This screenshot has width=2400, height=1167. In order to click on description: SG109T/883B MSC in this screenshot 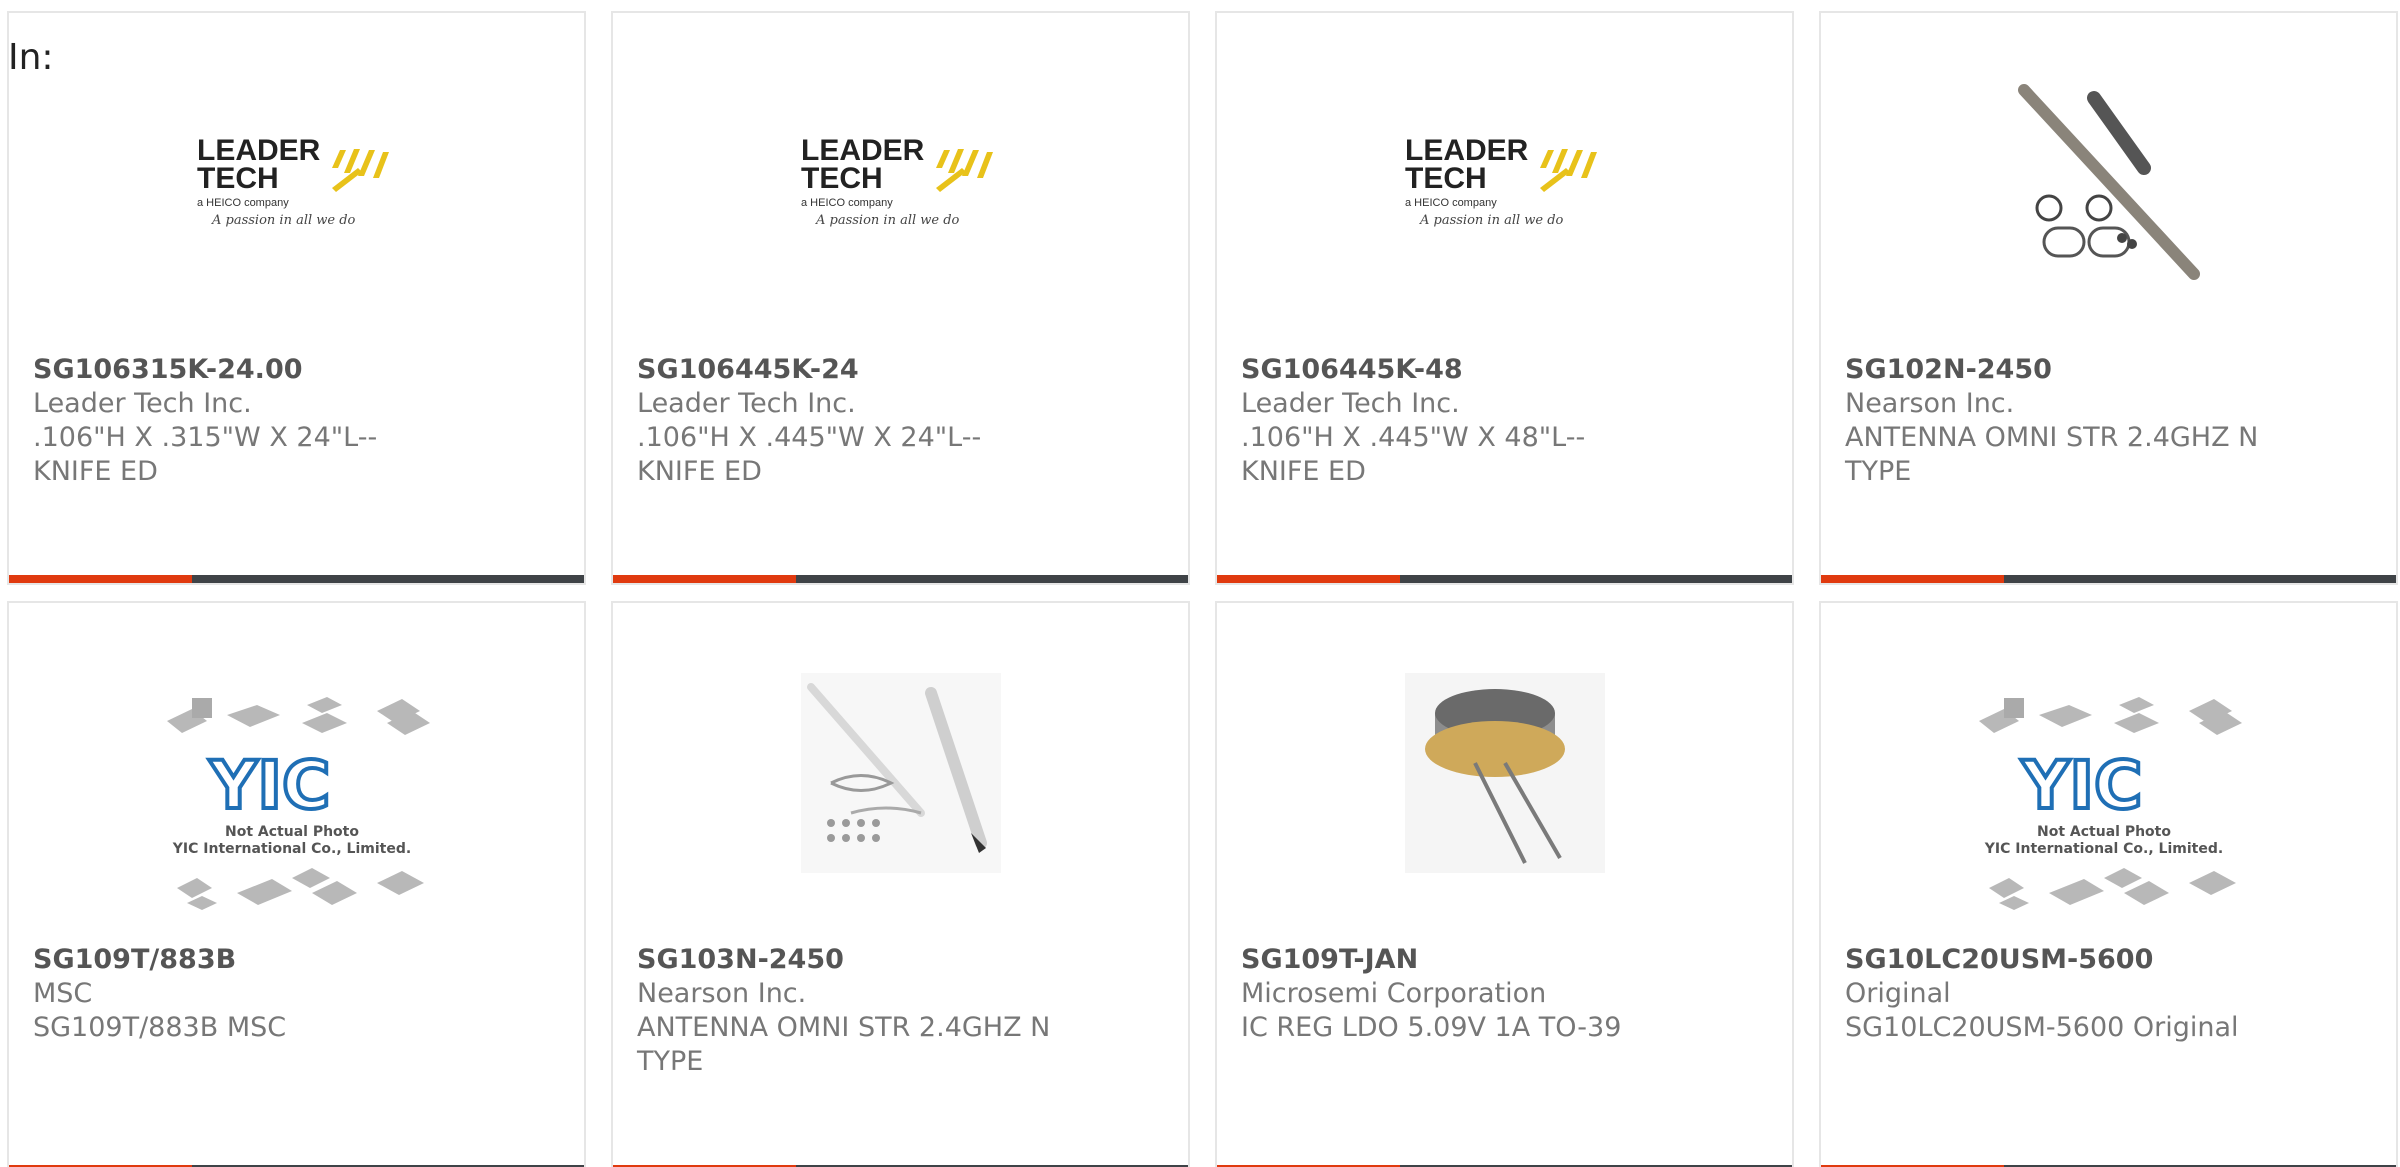, I will do `click(160, 1027)`.